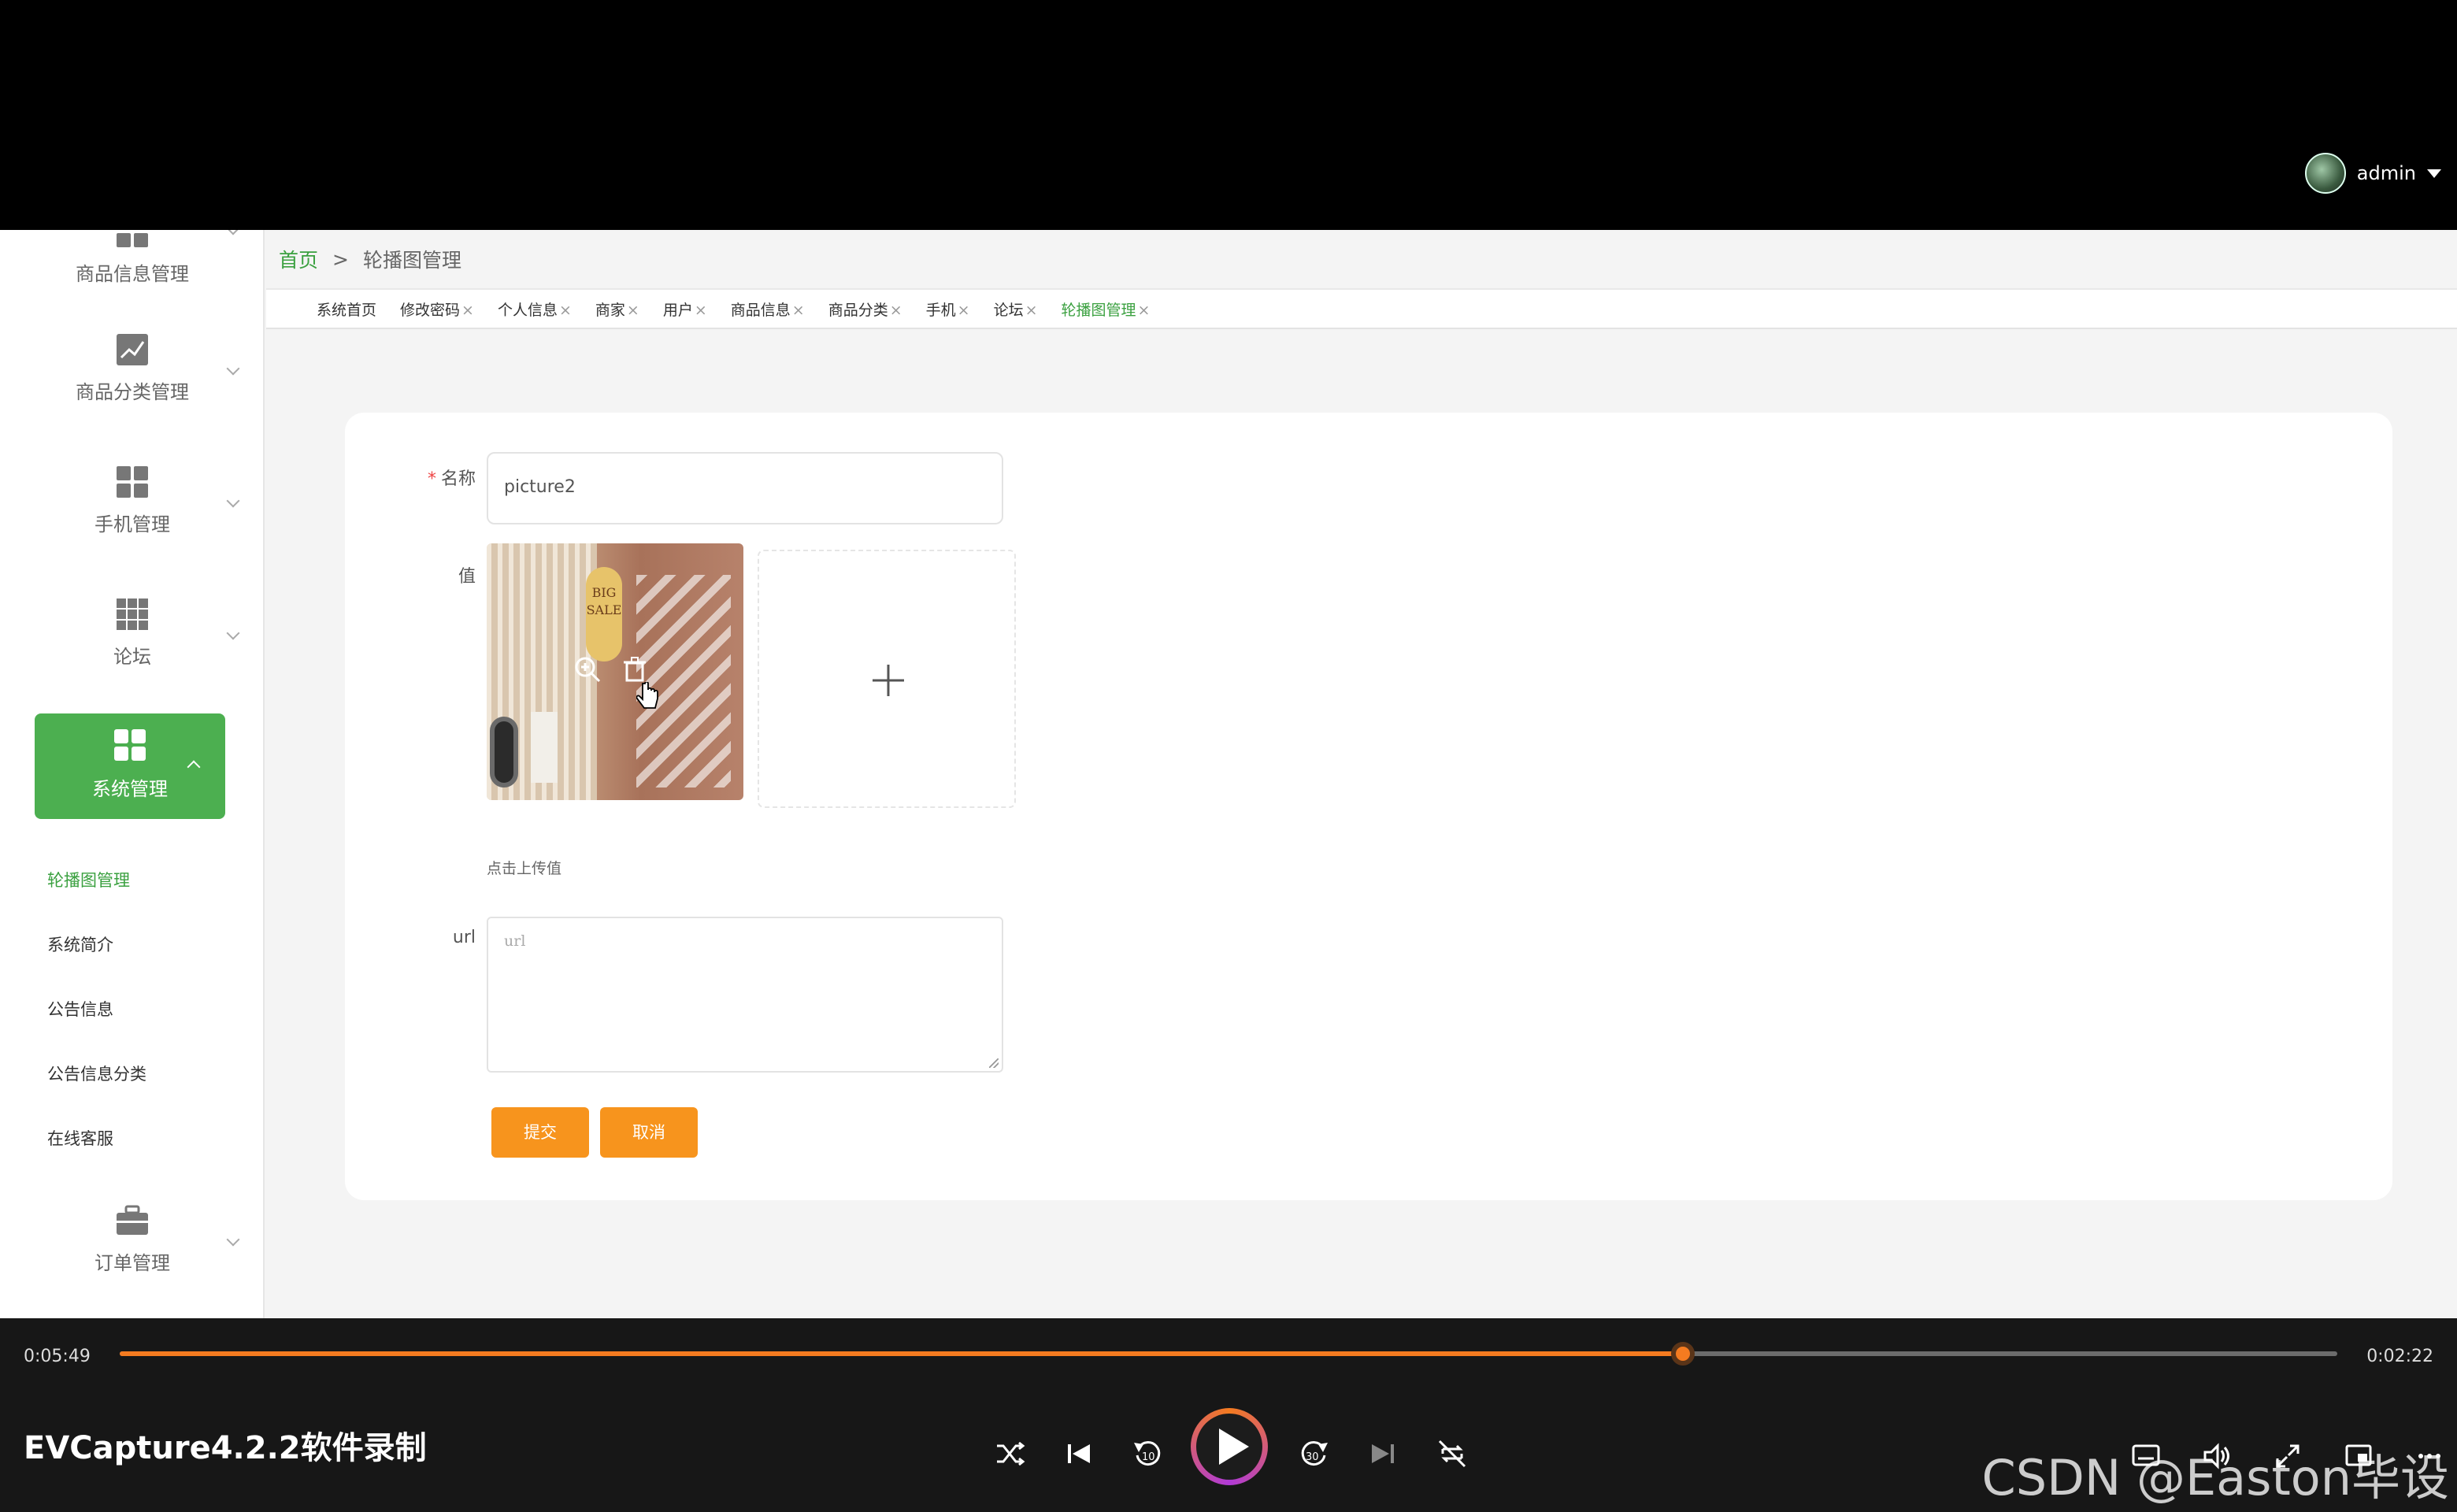 Image resolution: width=2457 pixels, height=1512 pixels. I want to click on tab-phone: 手机 ×, so click(948, 309).